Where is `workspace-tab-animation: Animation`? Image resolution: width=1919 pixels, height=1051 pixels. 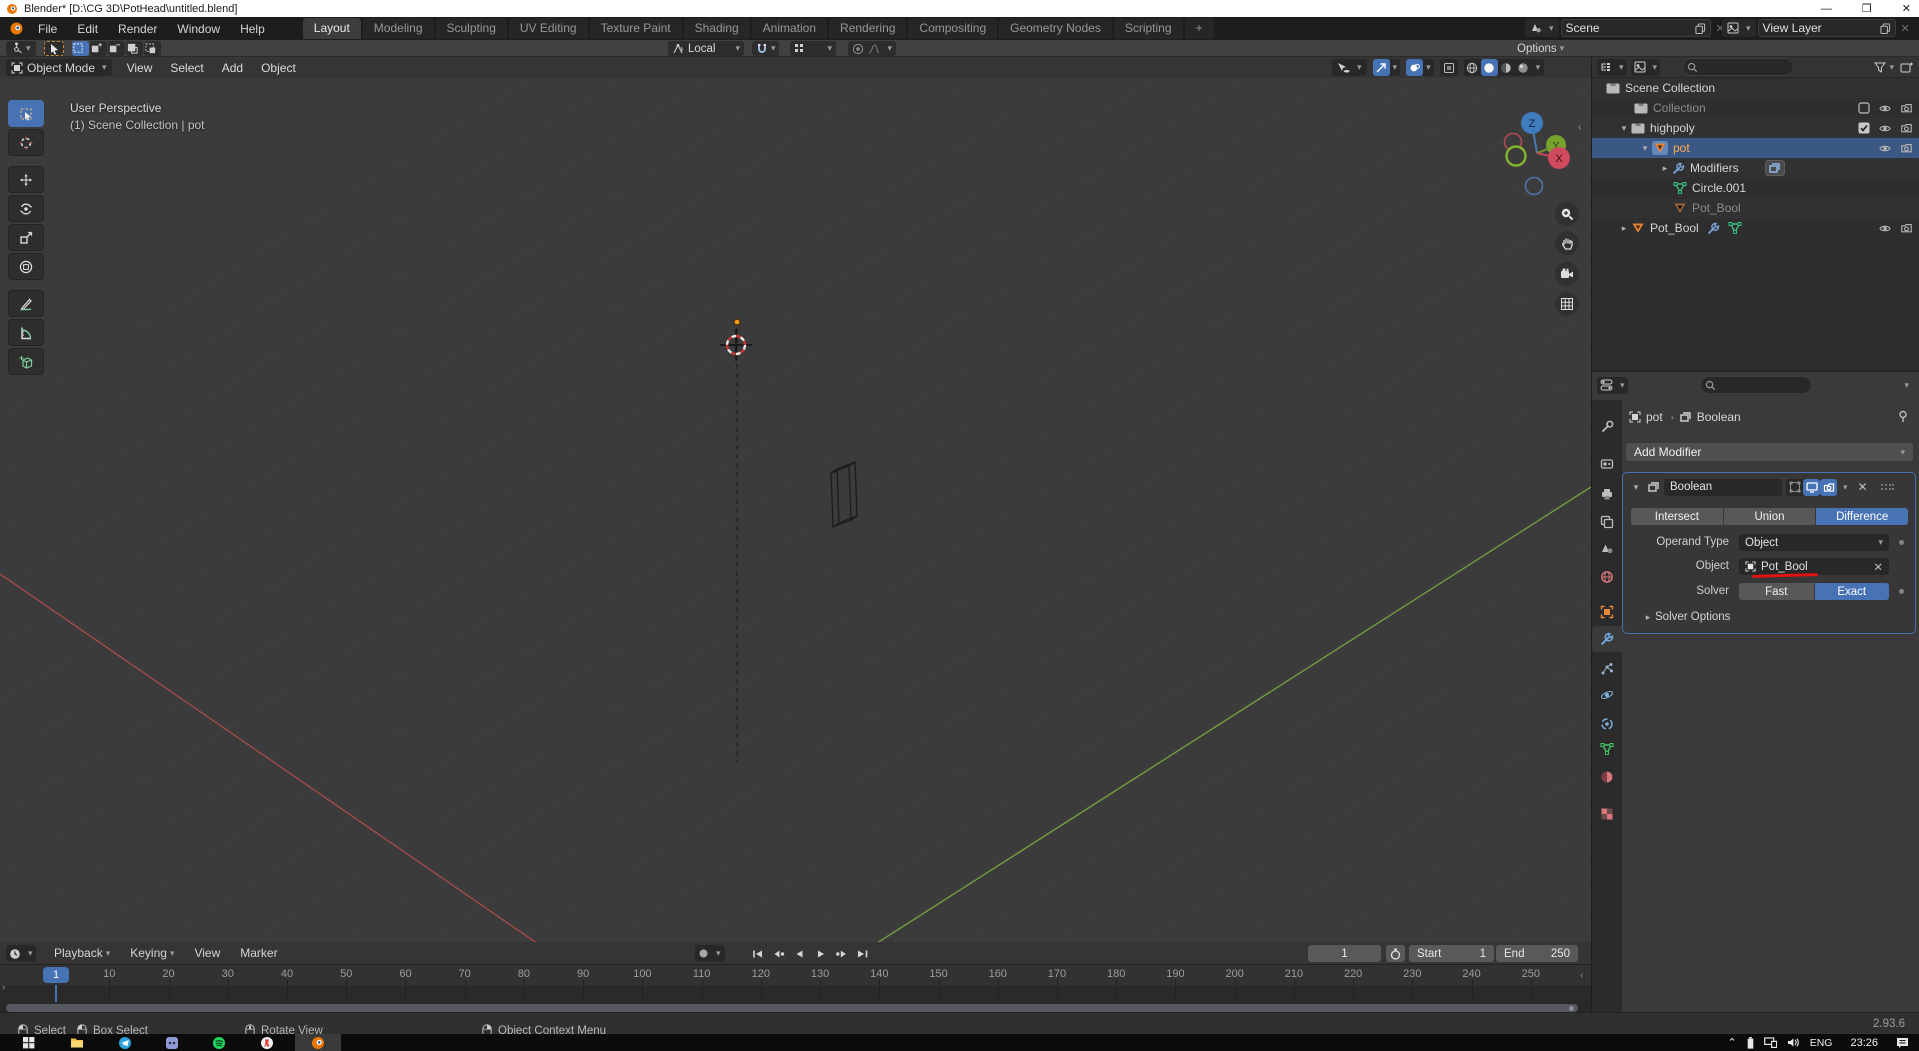 workspace-tab-animation: Animation is located at coordinates (789, 28).